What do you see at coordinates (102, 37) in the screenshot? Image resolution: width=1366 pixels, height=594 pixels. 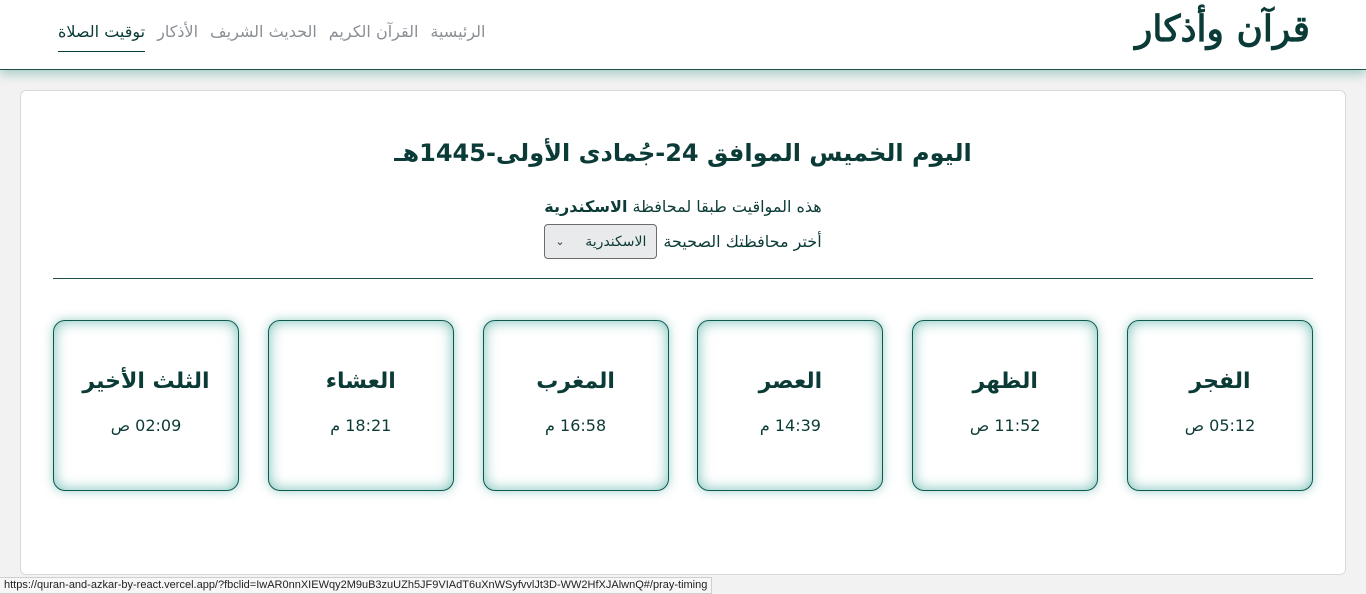 I see `nav-link-prayer-timing: توقيت الصلاة` at bounding box center [102, 37].